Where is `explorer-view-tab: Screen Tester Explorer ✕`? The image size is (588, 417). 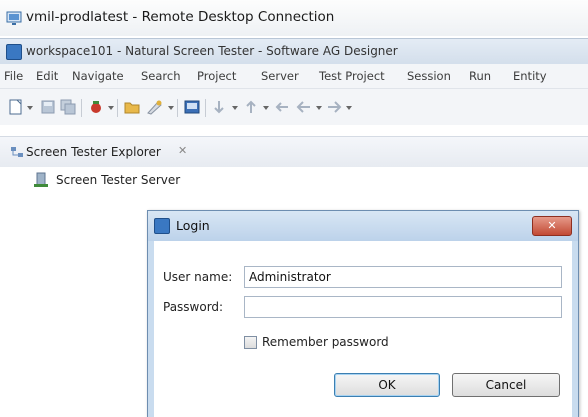
explorer-view-tab: Screen Tester Explorer ✕ is located at coordinates (294, 151).